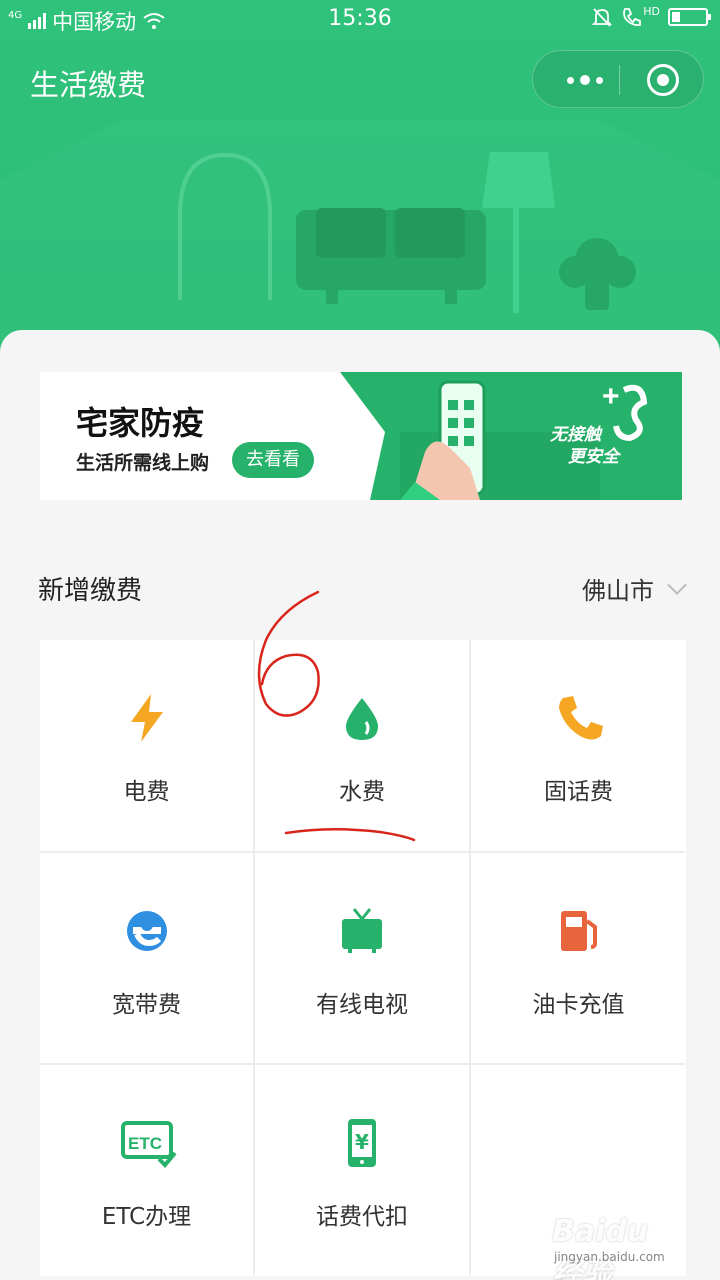 This screenshot has width=720, height=1280. Describe the element at coordinates (663, 80) in the screenshot. I see `close-miniprogram-icon` at that location.